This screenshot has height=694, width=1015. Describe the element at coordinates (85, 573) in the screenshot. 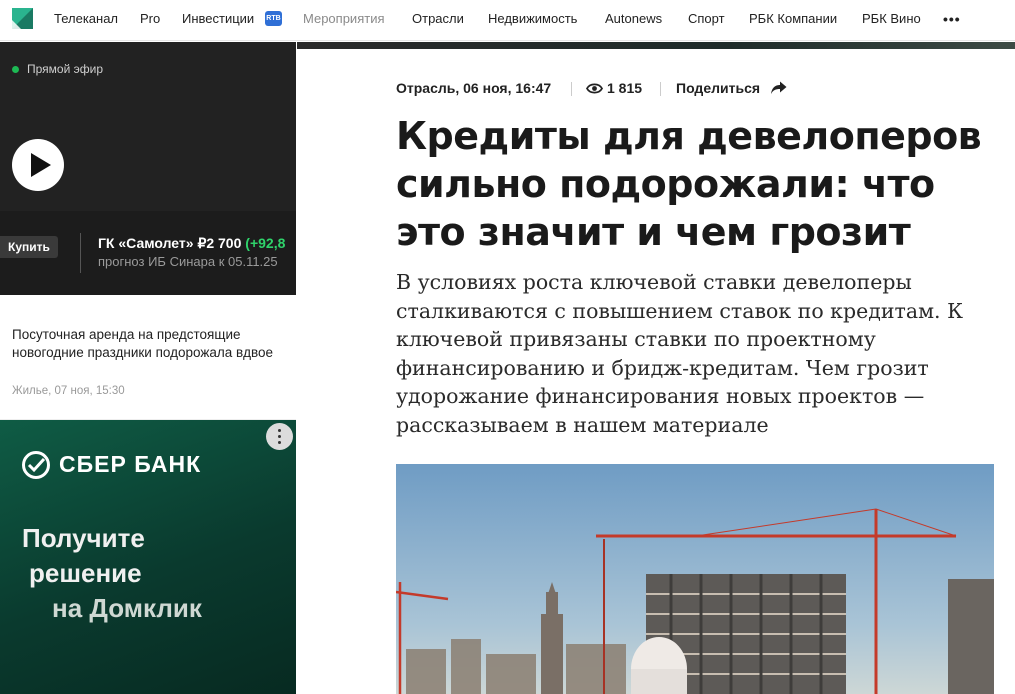

I see `ad-text-line2: решение` at that location.